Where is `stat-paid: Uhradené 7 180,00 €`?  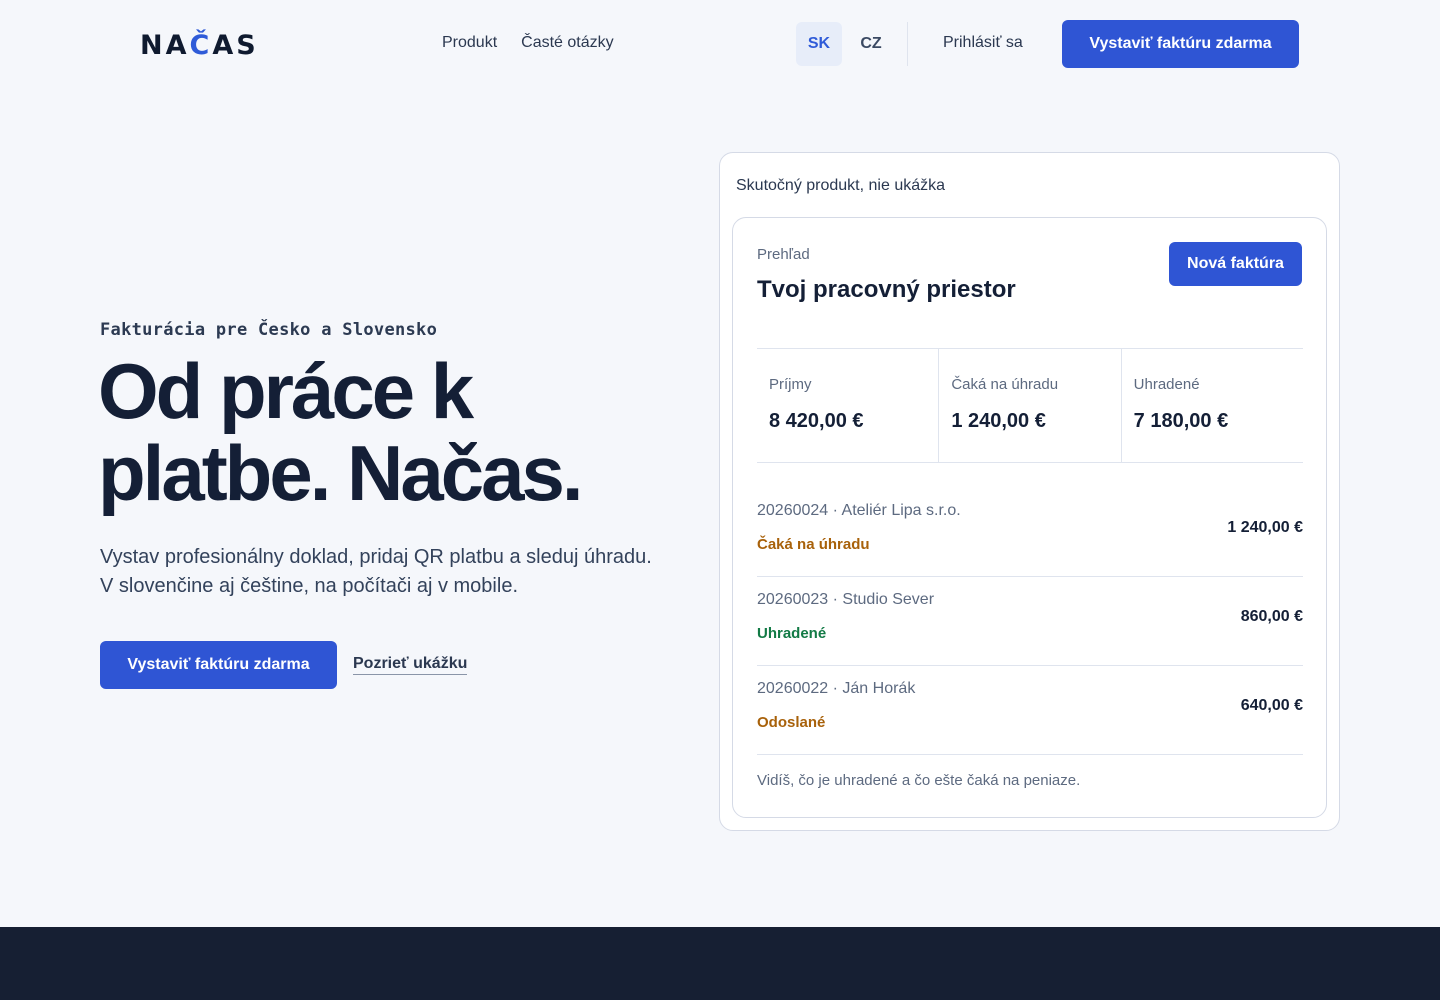 stat-paid: Uhradené 7 180,00 € is located at coordinates (1211, 405).